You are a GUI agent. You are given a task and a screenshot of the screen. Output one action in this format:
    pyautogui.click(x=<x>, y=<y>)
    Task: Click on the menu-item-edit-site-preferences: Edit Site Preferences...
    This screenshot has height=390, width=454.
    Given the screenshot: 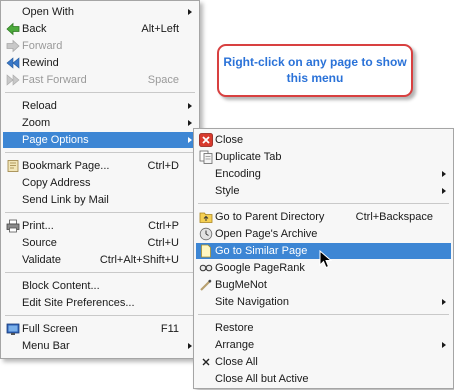 What is the action you would take?
    pyautogui.click(x=100, y=303)
    